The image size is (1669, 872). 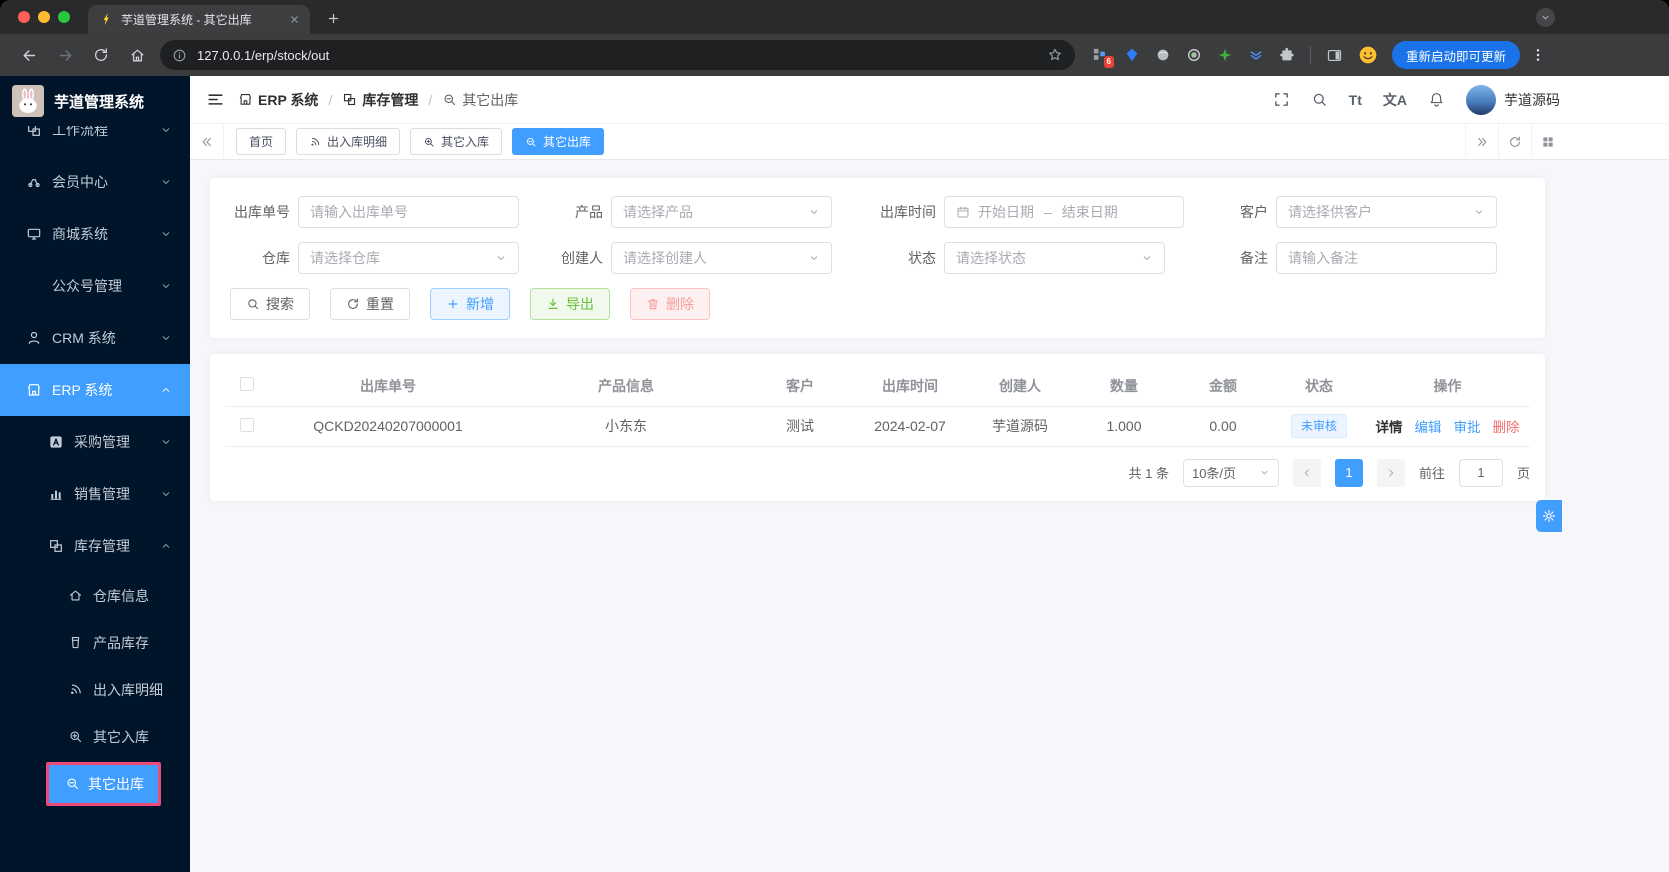 I want to click on topbar-tools: Tt 文A 芋道源码, so click(x=1416, y=99).